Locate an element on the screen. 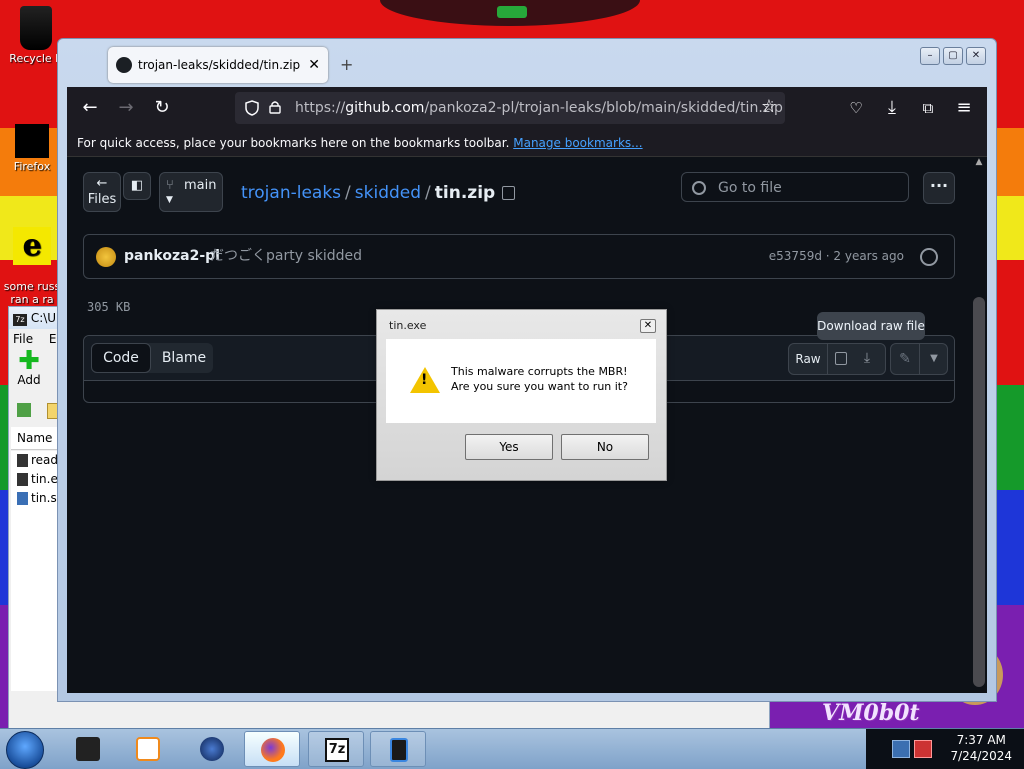  tab-github-file: trojan-leaks/skidded/tin.zip at ✕ is located at coordinates (218, 65).